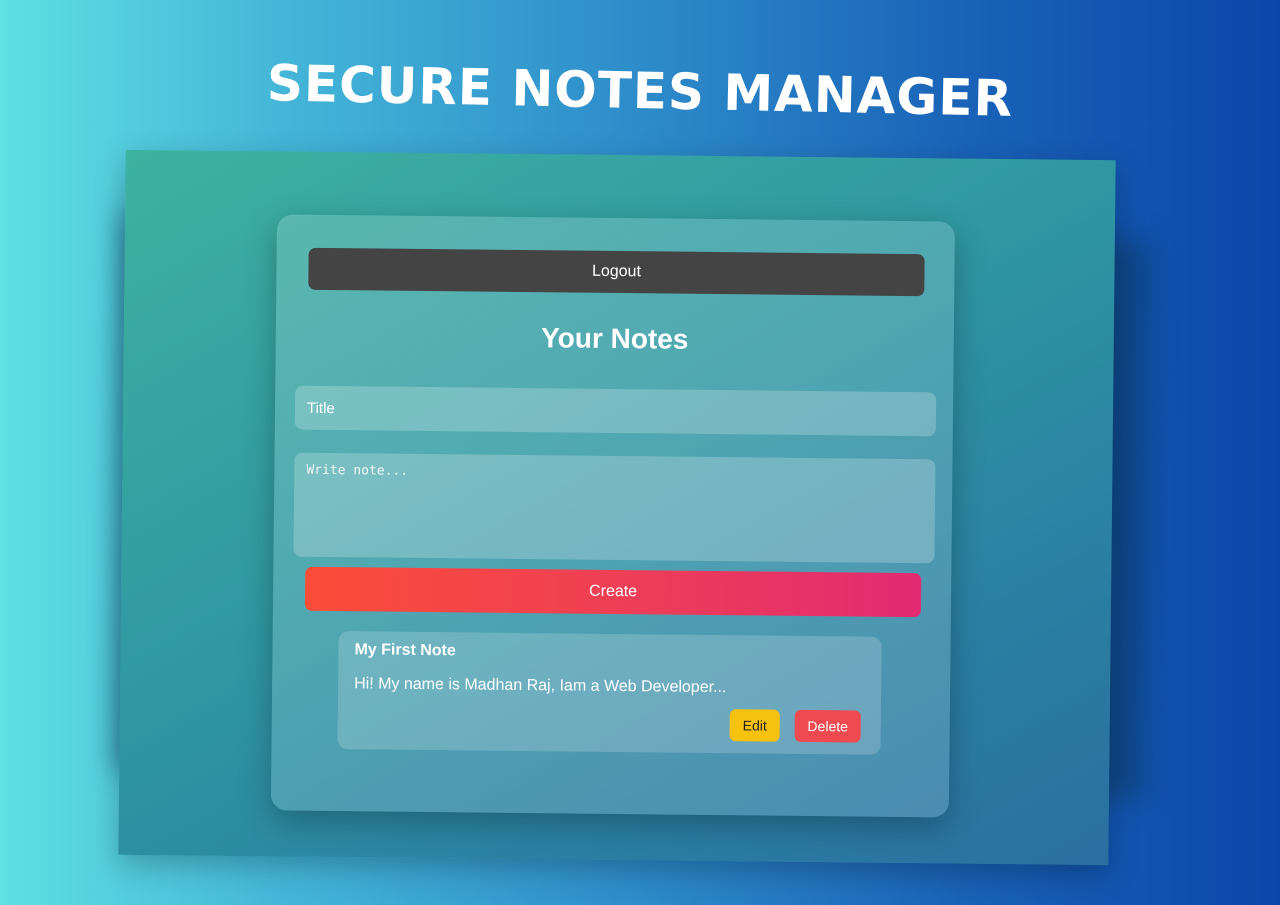  Describe the element at coordinates (614, 338) in the screenshot. I see `page-title: Your Notes` at that location.